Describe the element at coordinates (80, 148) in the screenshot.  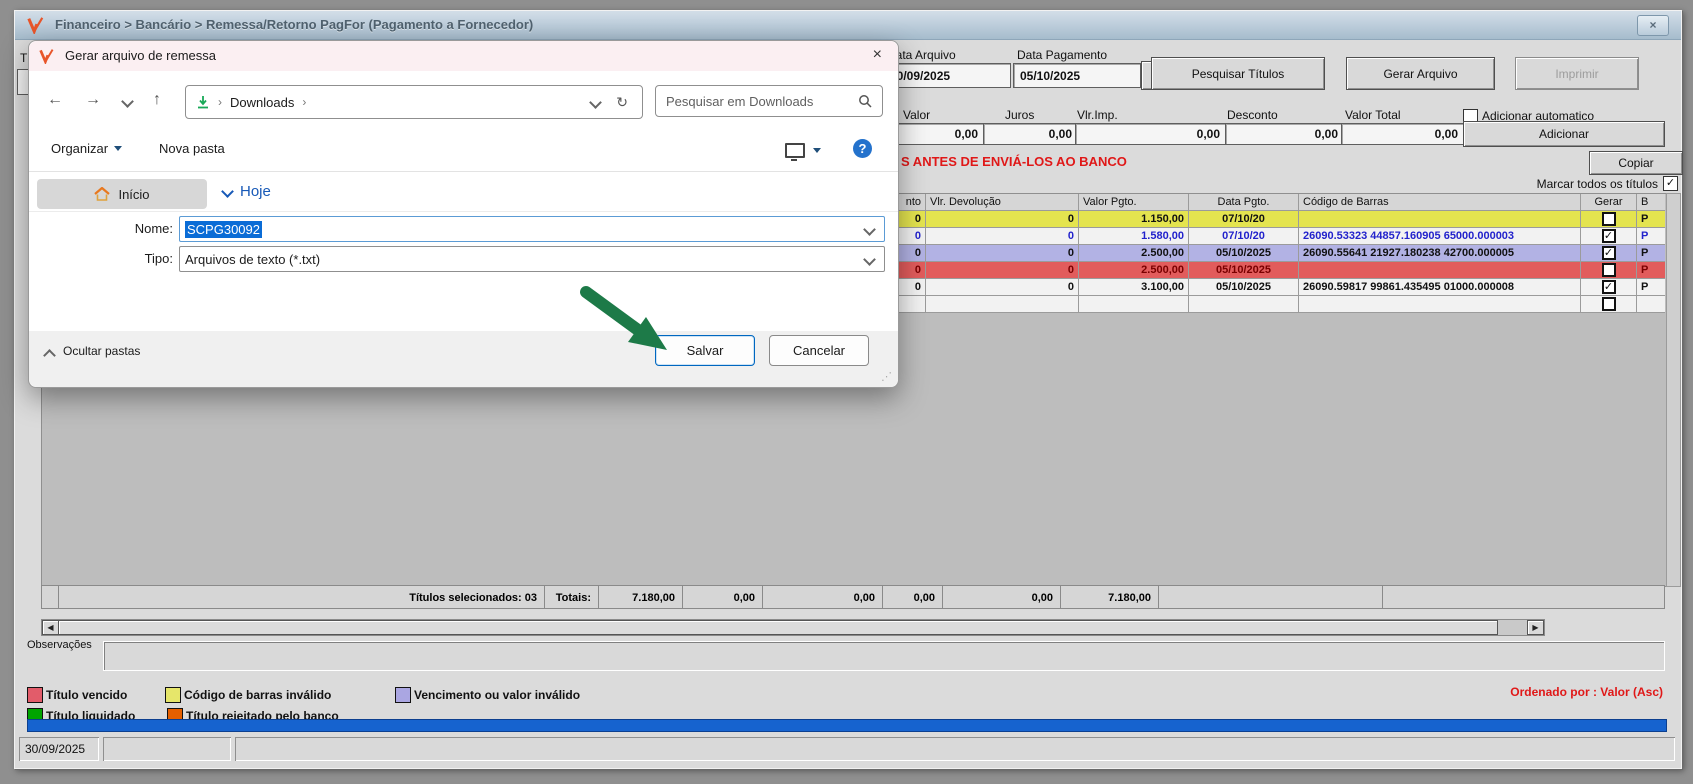
I see `organizar-label: Organizar` at that location.